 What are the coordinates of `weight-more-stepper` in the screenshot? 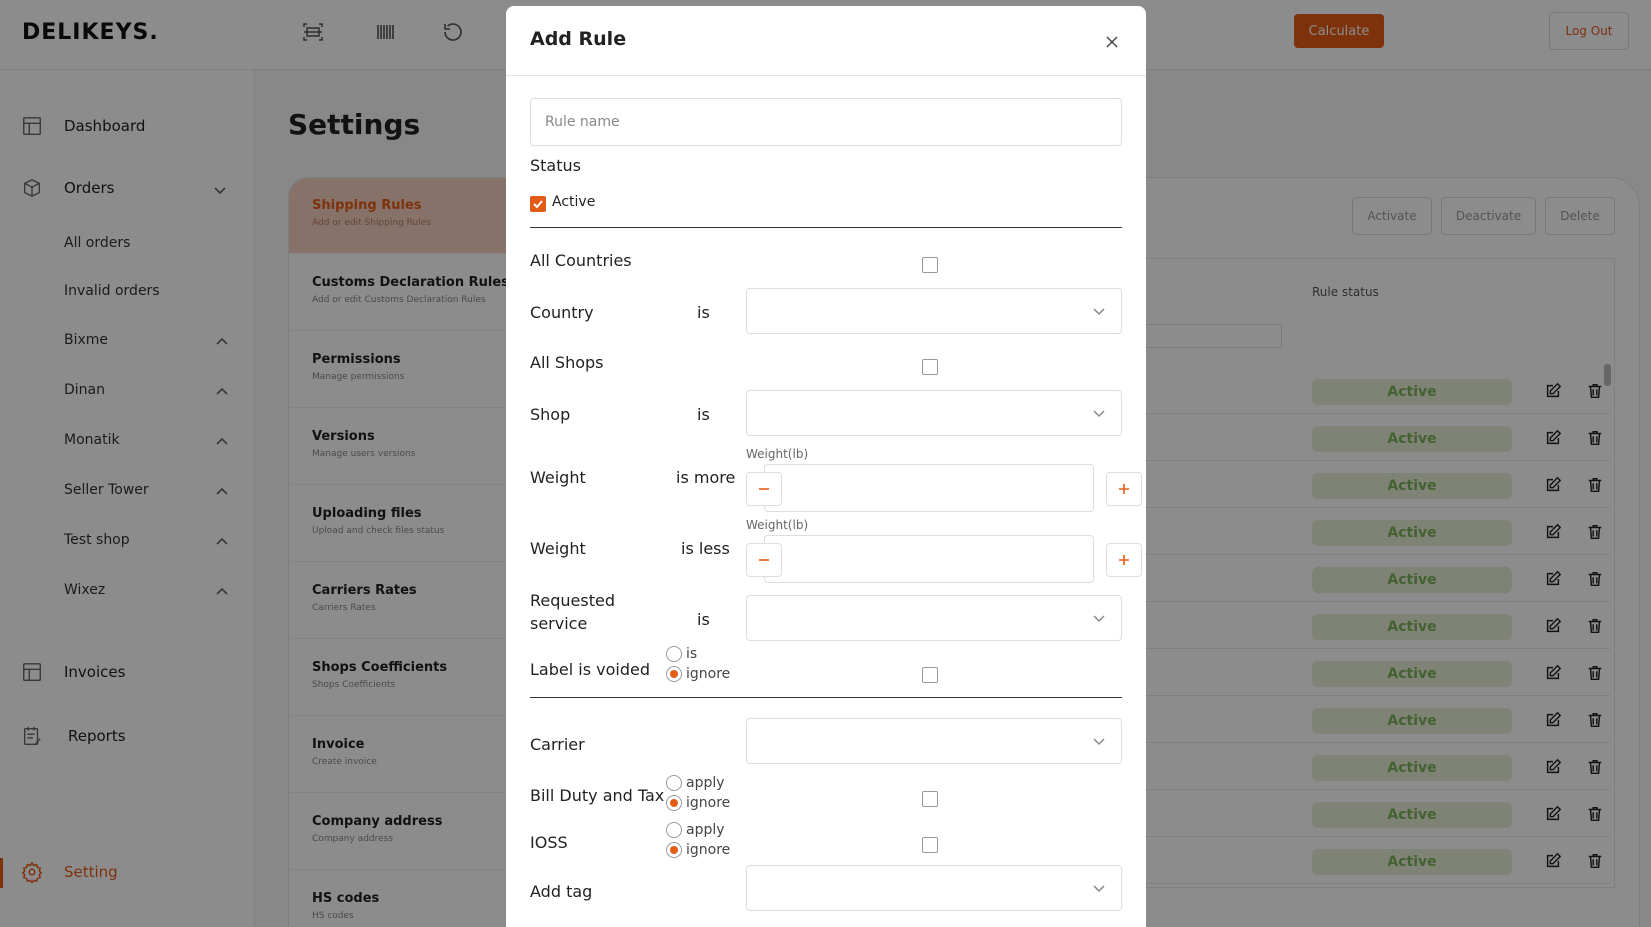 It's located at (944, 488).